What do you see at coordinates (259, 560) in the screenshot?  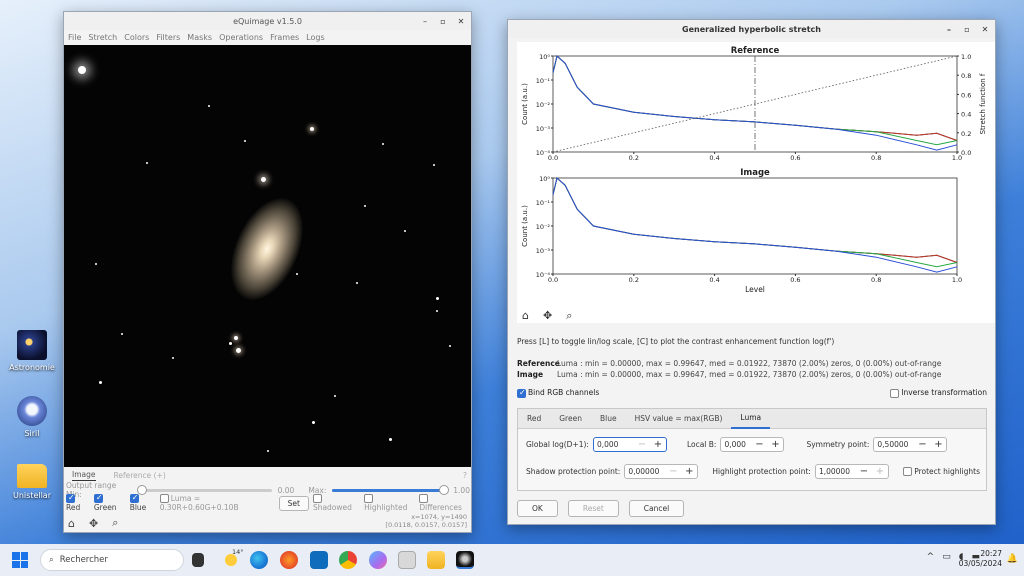 I see `edge-icon` at bounding box center [259, 560].